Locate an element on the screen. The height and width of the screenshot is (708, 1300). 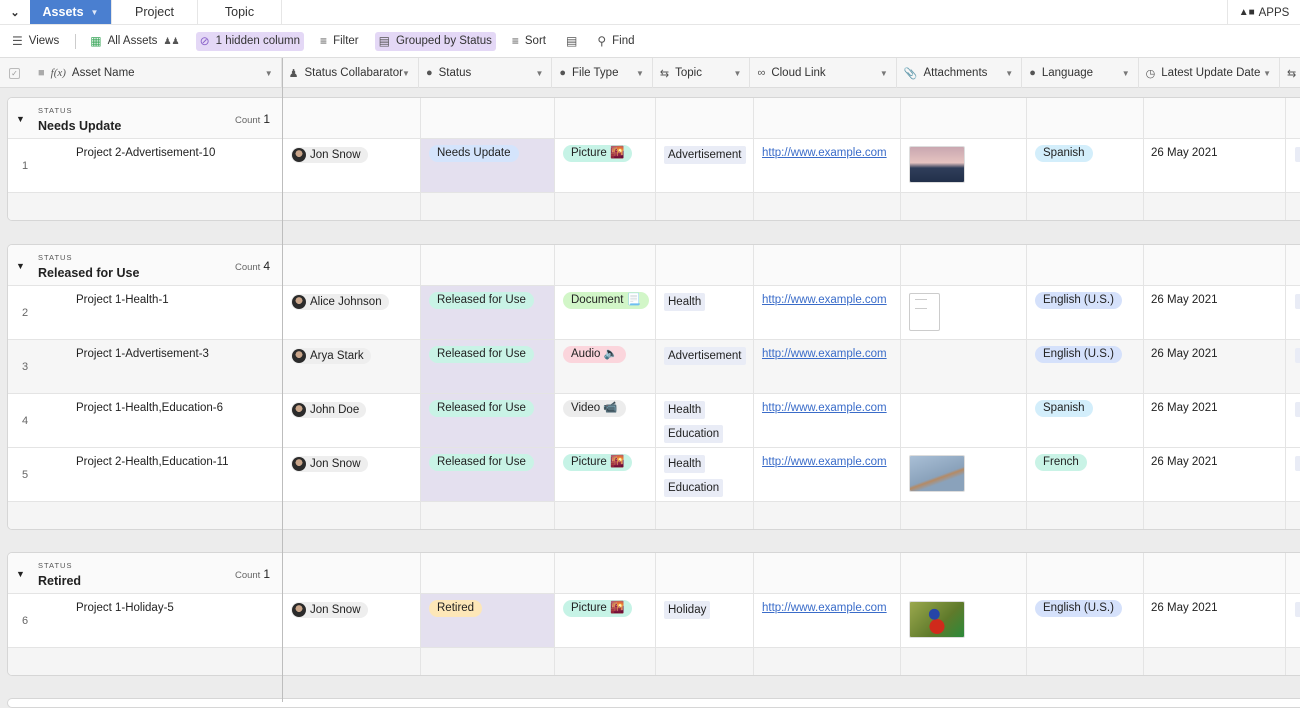
file-type-cell: Audio 🔈 is located at coordinates (605, 366).